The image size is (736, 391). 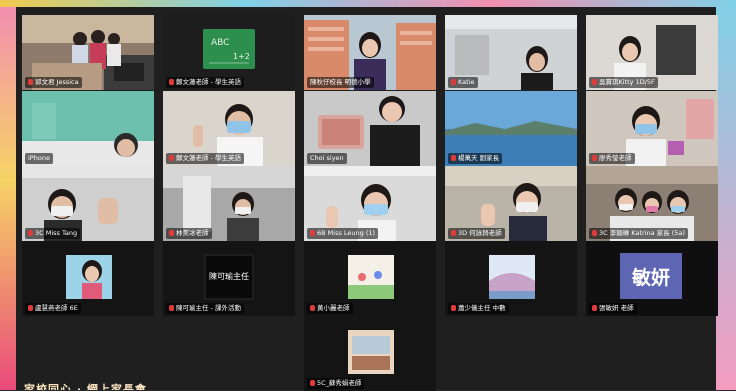 I want to click on participant-tile: 林美冰老師, so click(x=229, y=203).